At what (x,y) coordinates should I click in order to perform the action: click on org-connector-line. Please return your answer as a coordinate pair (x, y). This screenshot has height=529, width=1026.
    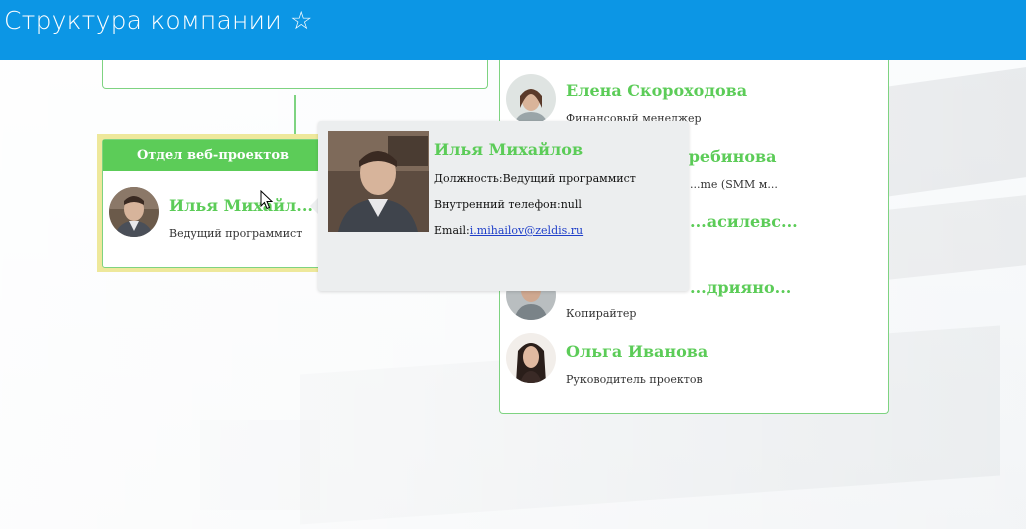
    Looking at the image, I should click on (295, 115).